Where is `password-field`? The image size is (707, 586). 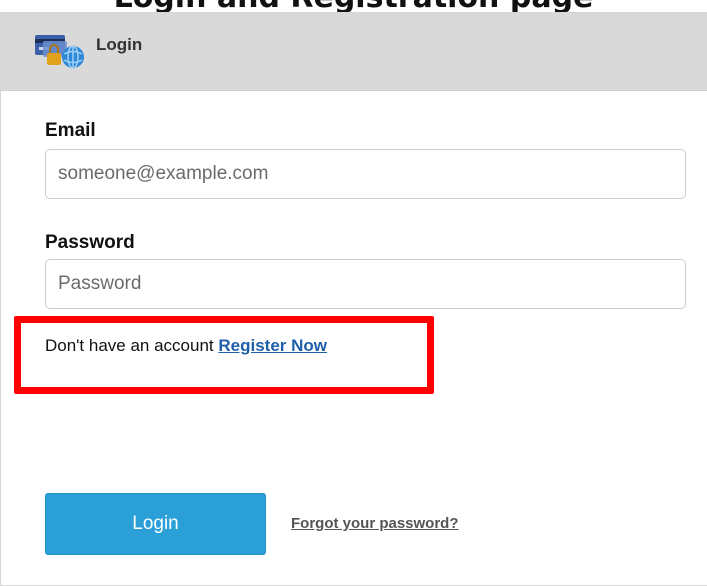 password-field is located at coordinates (365, 284).